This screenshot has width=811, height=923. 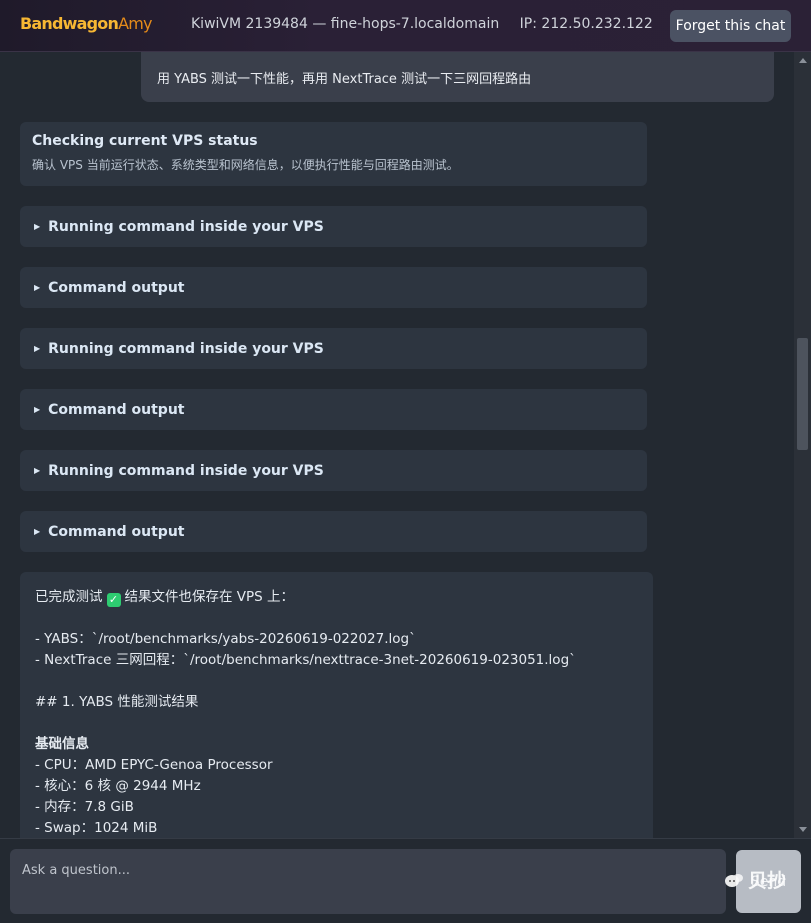 What do you see at coordinates (117, 702) in the screenshot?
I see `section-heading: ## 1. YABS 性能测试结果` at bounding box center [117, 702].